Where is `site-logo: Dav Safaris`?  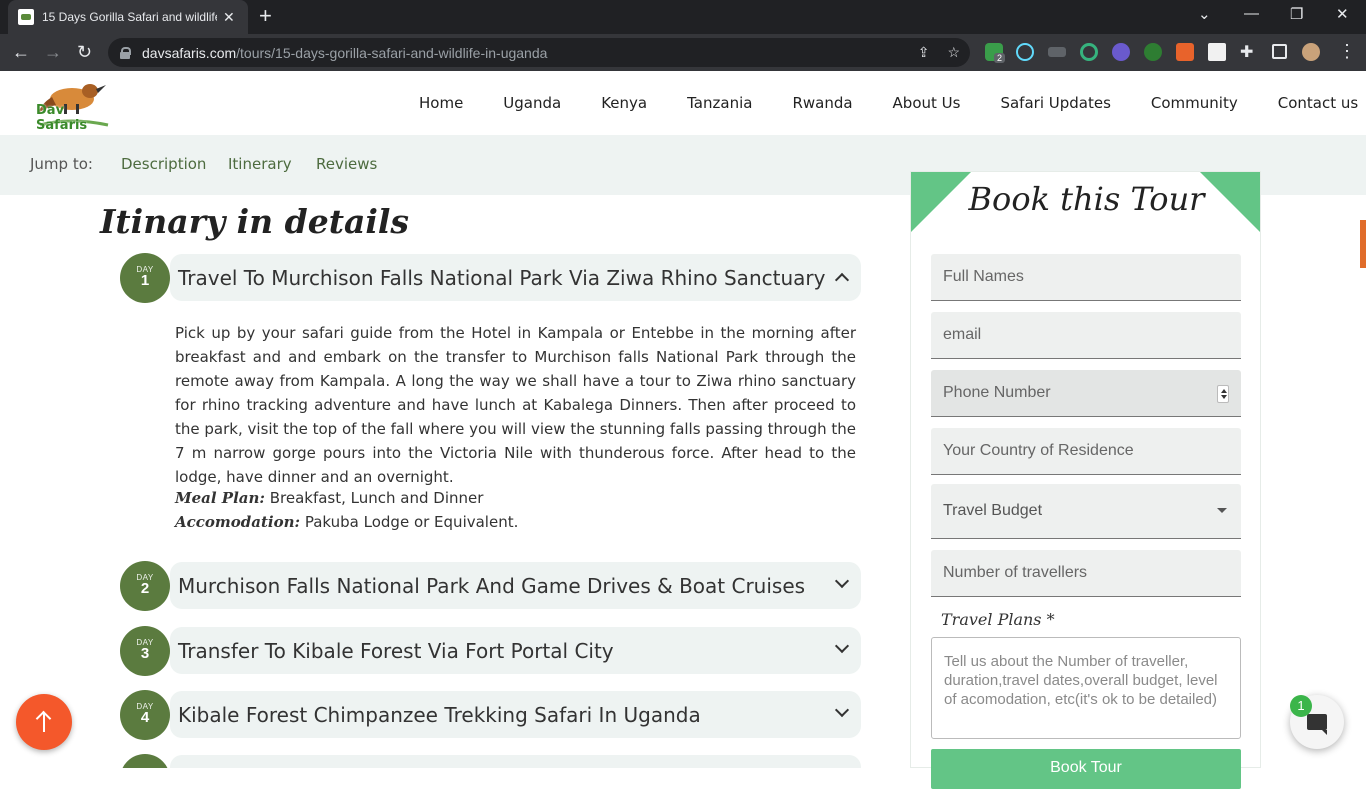
site-logo: Dav Safaris is located at coordinates (71, 105).